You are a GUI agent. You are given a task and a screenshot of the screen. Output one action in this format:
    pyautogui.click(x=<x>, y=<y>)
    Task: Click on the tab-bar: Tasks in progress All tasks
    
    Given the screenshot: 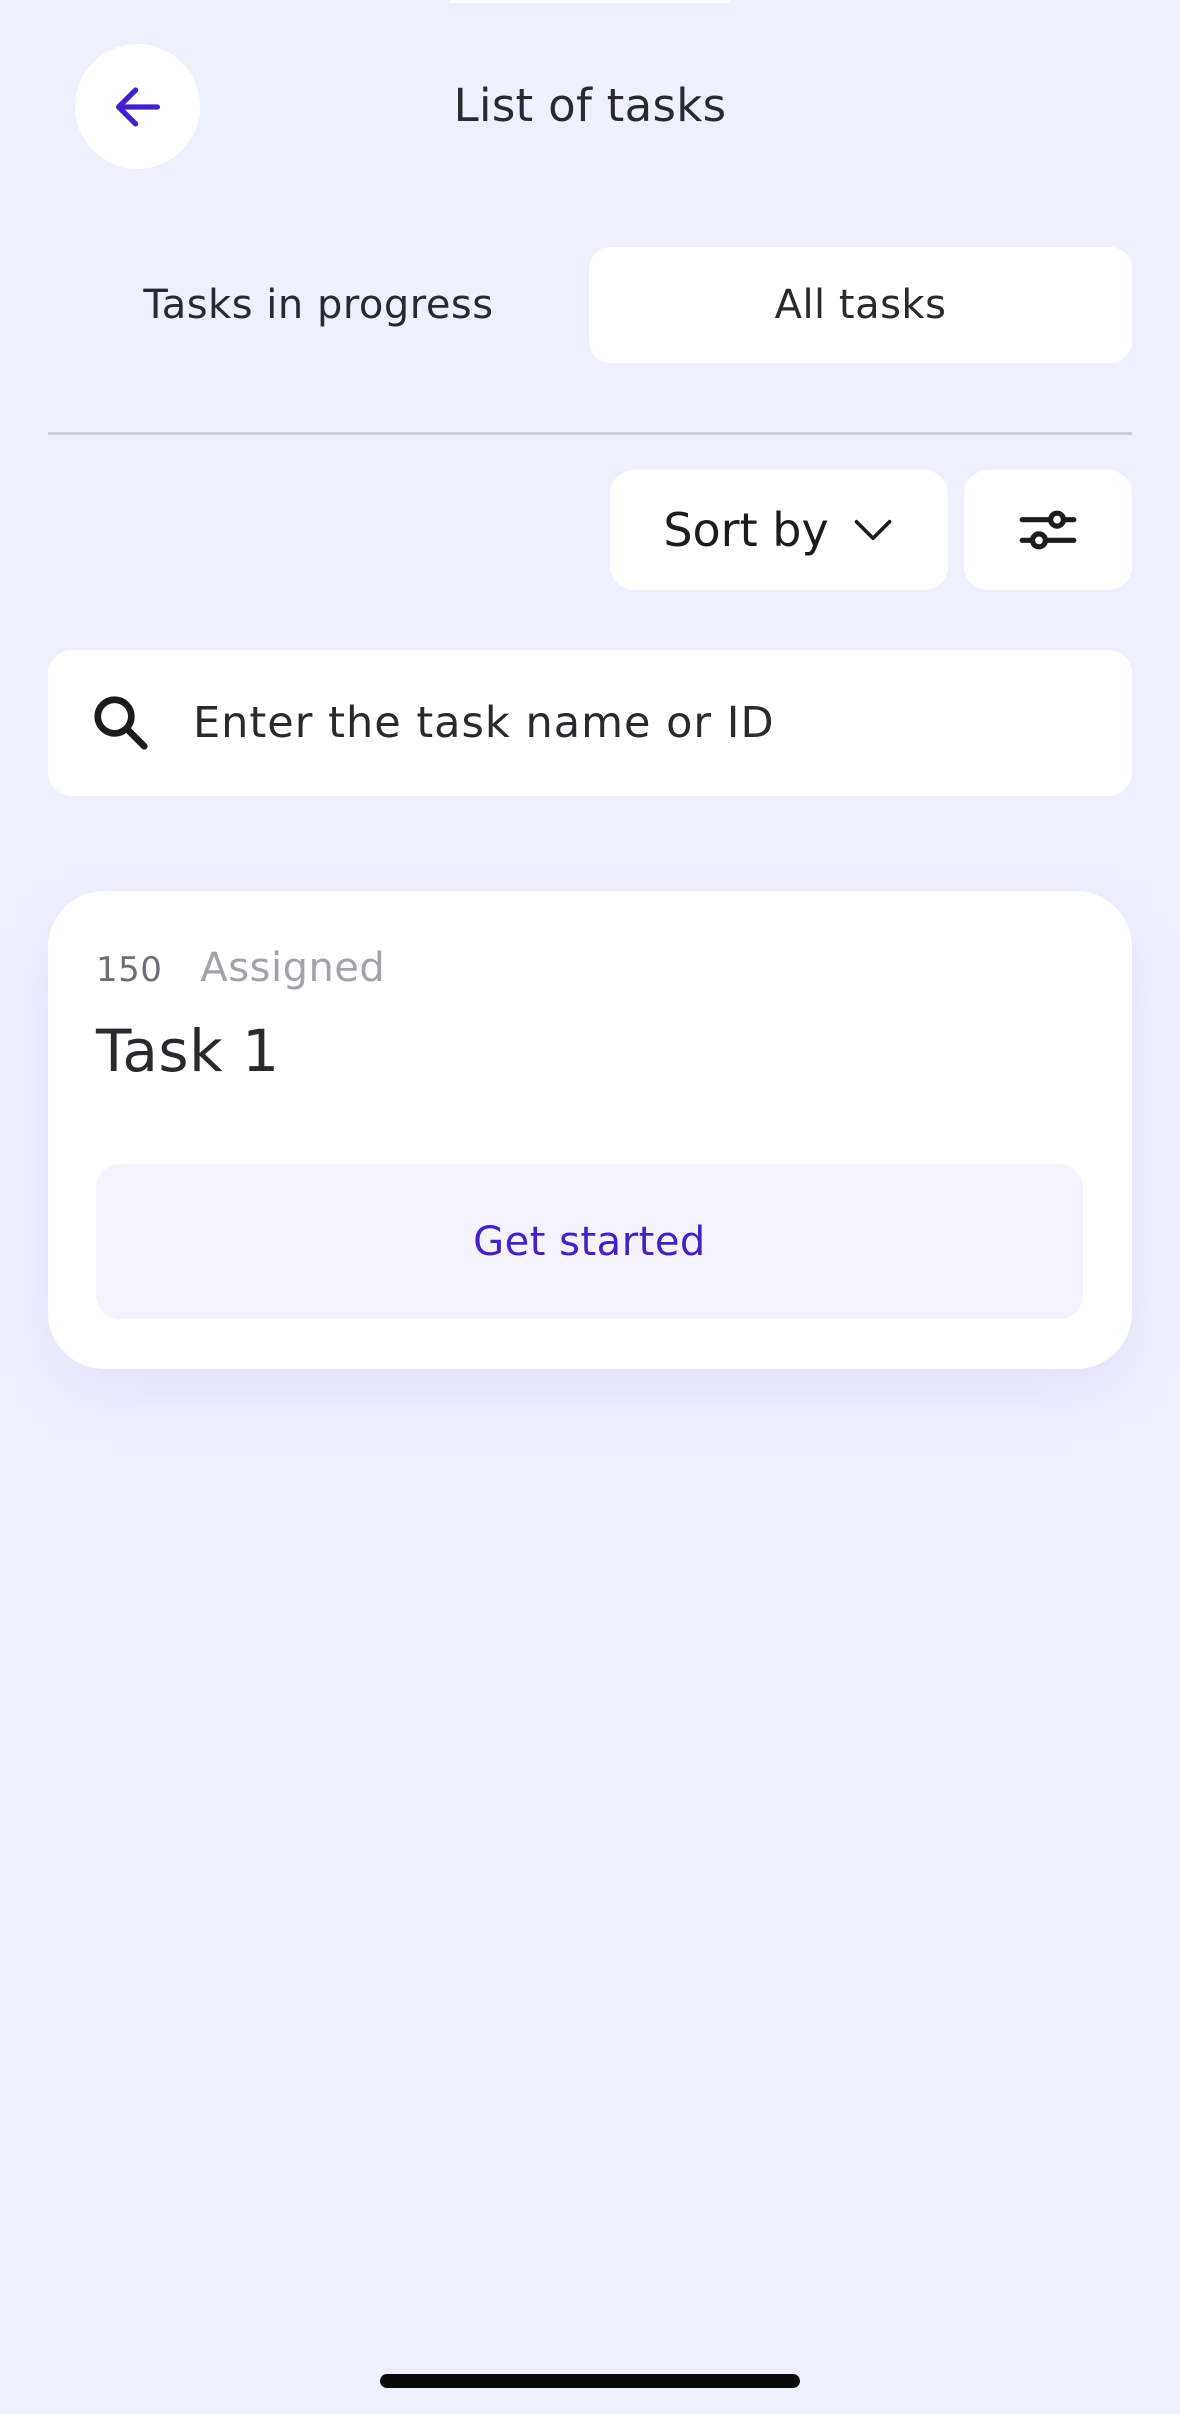 What is the action you would take?
    pyautogui.click(x=590, y=305)
    